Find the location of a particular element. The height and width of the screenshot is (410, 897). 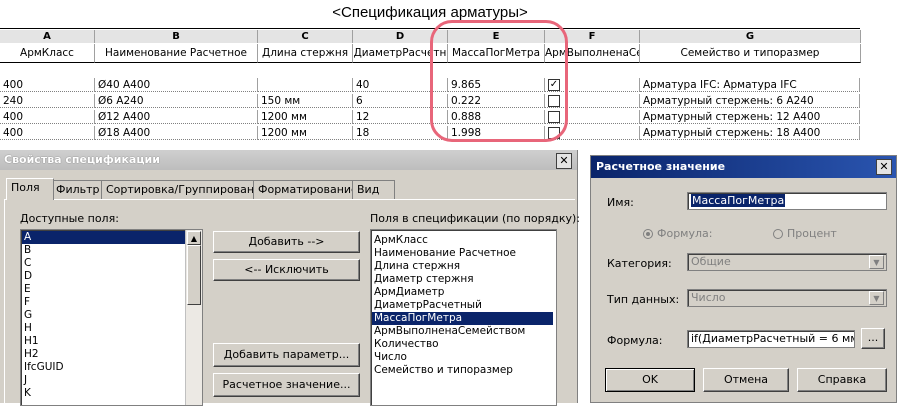

list-item: Диаметр стержня is located at coordinates (462, 279).